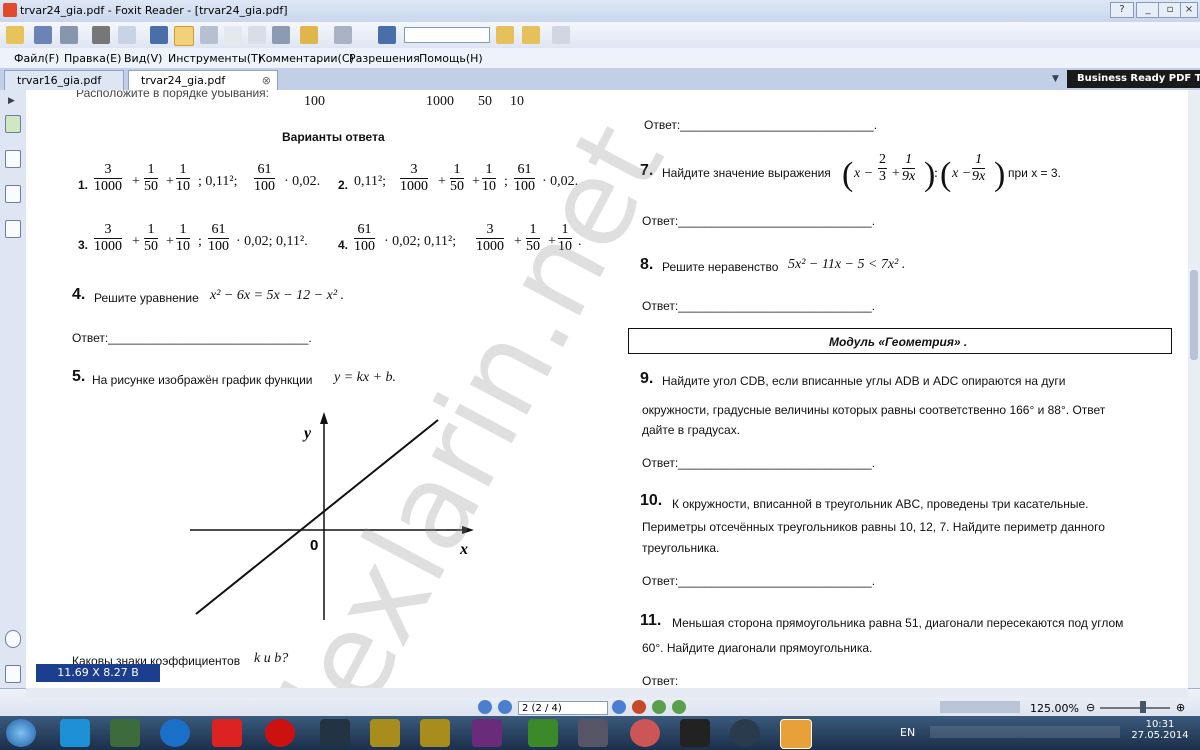  I want to click on origin-icon, so click(645, 733).